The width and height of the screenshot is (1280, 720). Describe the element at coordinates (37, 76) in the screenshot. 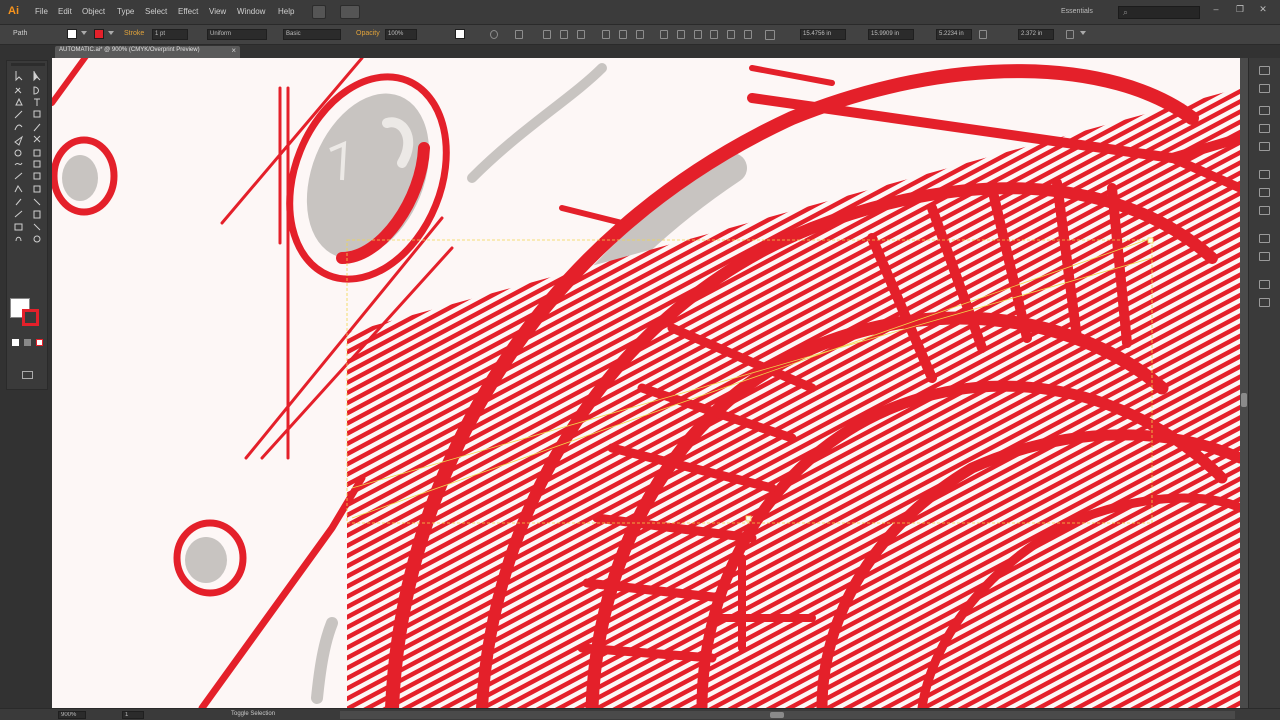

I see `direct-selection-tool-icon` at that location.